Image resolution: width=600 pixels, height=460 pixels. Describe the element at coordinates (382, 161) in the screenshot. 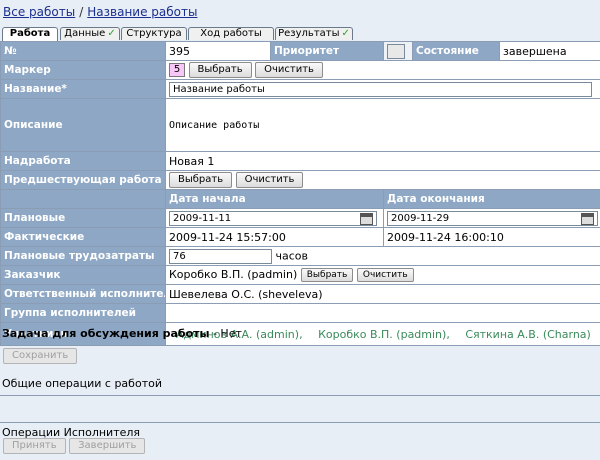

I see `parent-value: Новая 1` at that location.